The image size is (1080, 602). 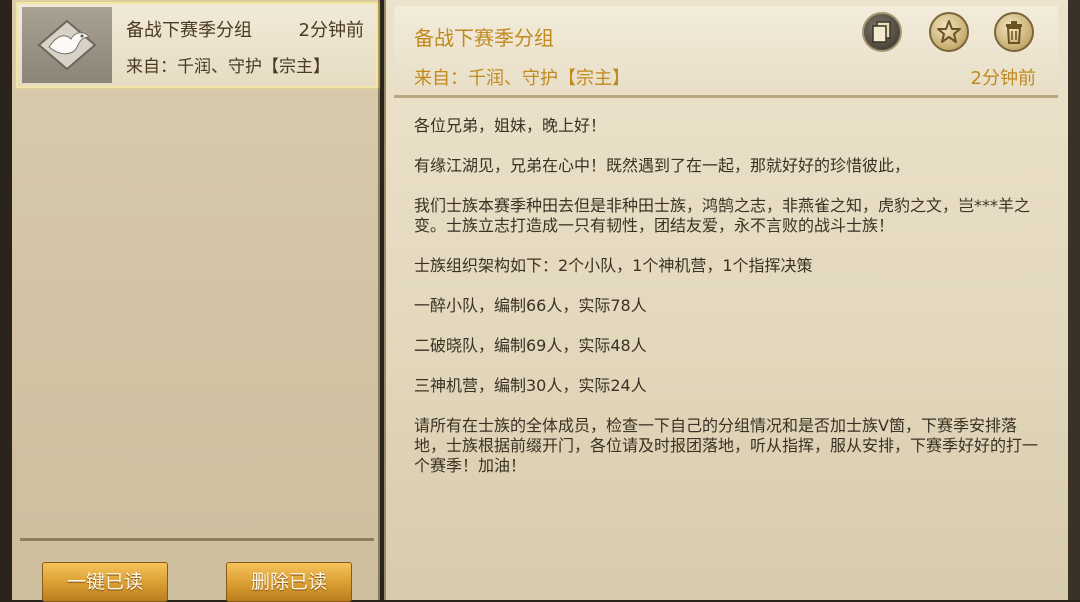 What do you see at coordinates (522, 78) in the screenshot?
I see `mail-detail-from: 来自：千润、守护【宗主】` at bounding box center [522, 78].